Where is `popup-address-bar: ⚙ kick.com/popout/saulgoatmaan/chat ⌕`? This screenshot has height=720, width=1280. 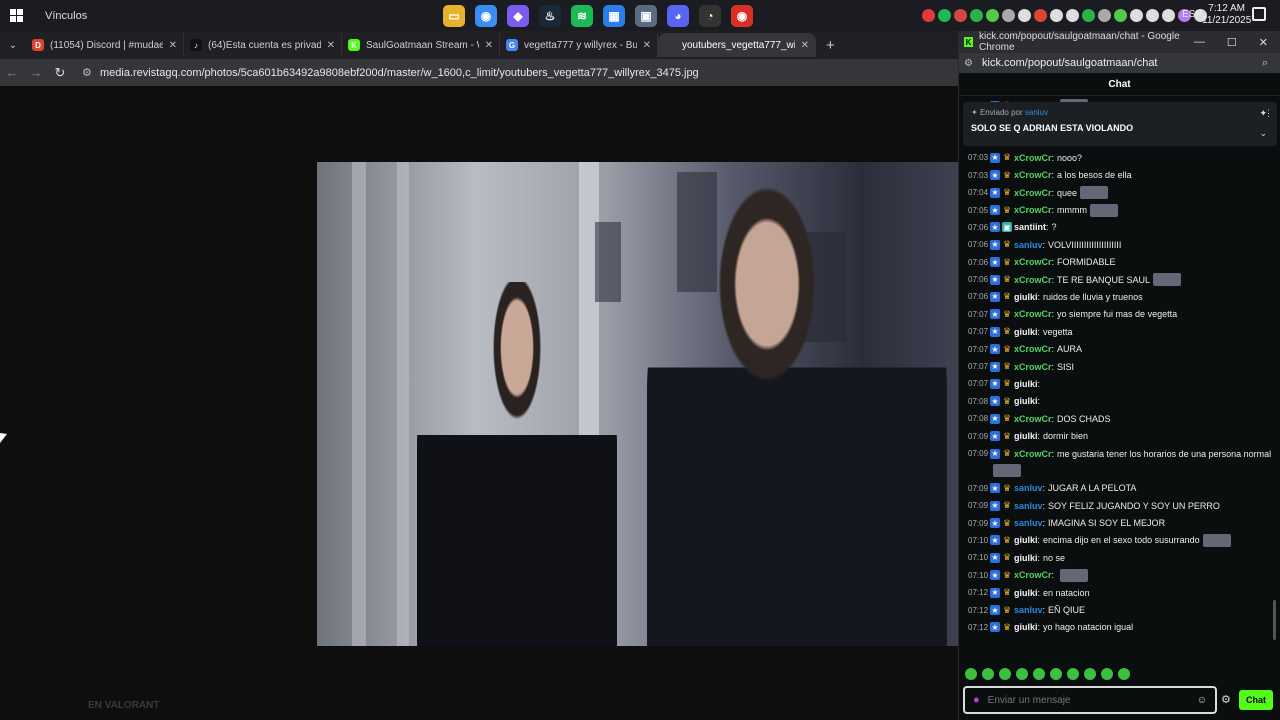
popup-address-bar: ⚙ kick.com/popout/saulgoatmaan/chat ⌕ is located at coordinates (1119, 63).